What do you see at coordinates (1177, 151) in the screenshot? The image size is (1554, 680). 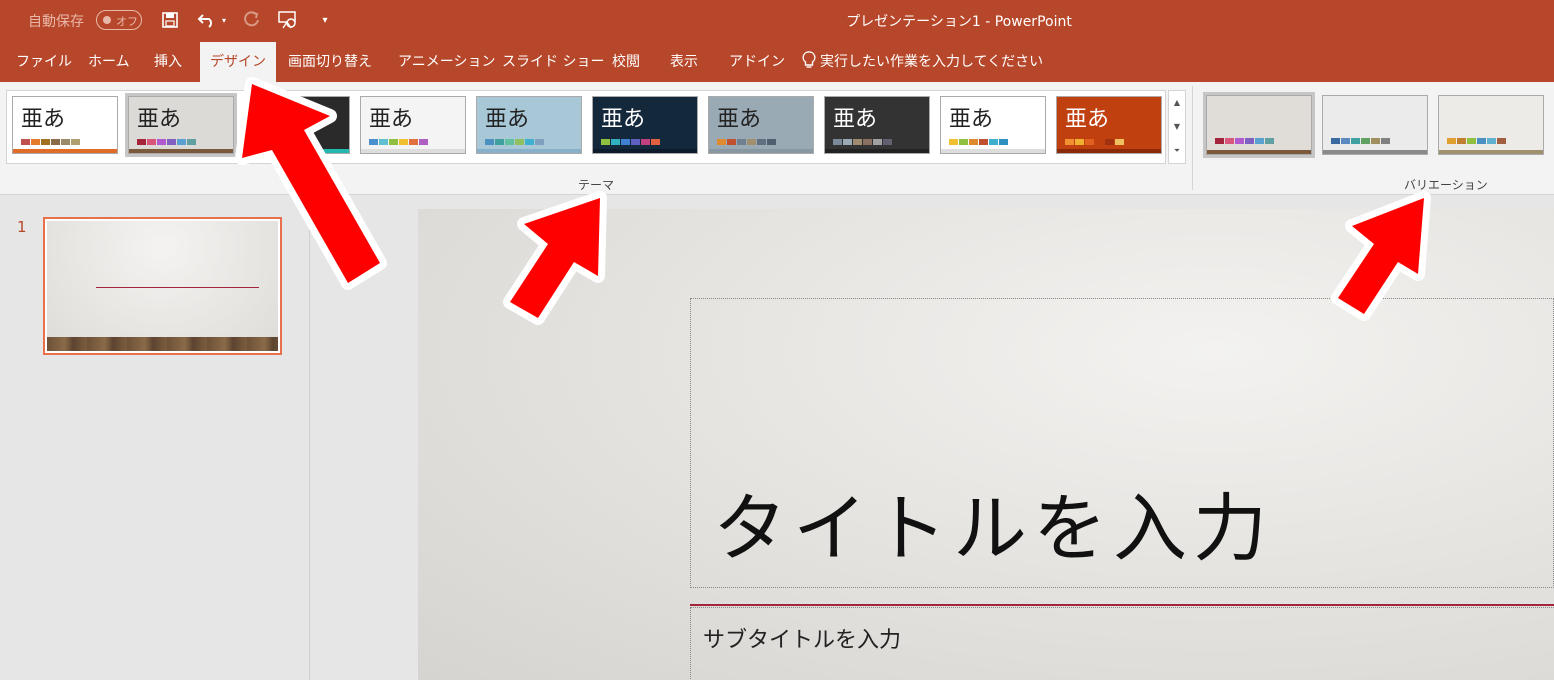 I see `gallery-more-icon: ⏷` at bounding box center [1177, 151].